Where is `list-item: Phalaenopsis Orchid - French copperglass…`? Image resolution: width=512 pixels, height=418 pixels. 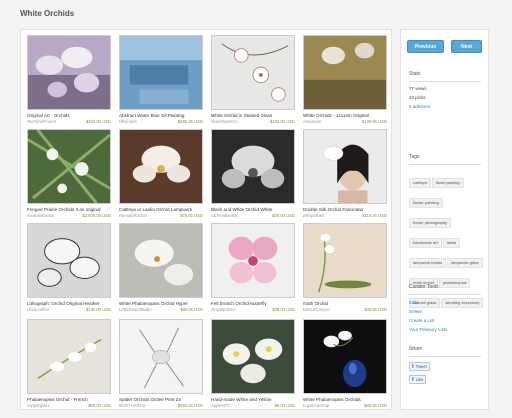 list-item: Phalaenopsis Orchid - French copperglass… is located at coordinates (69, 363).